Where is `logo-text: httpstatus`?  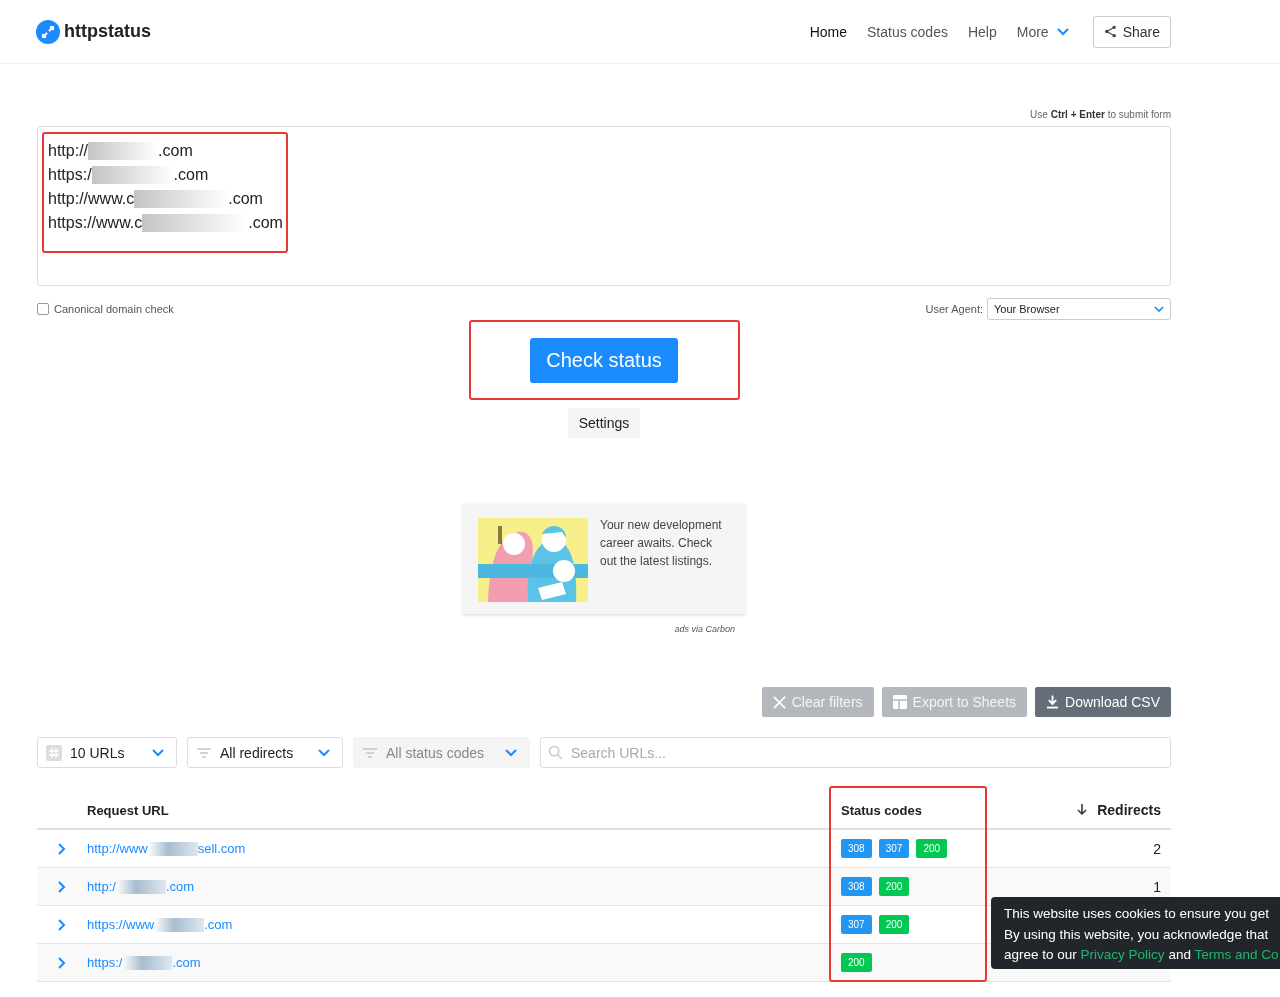 logo-text: httpstatus is located at coordinates (107, 31).